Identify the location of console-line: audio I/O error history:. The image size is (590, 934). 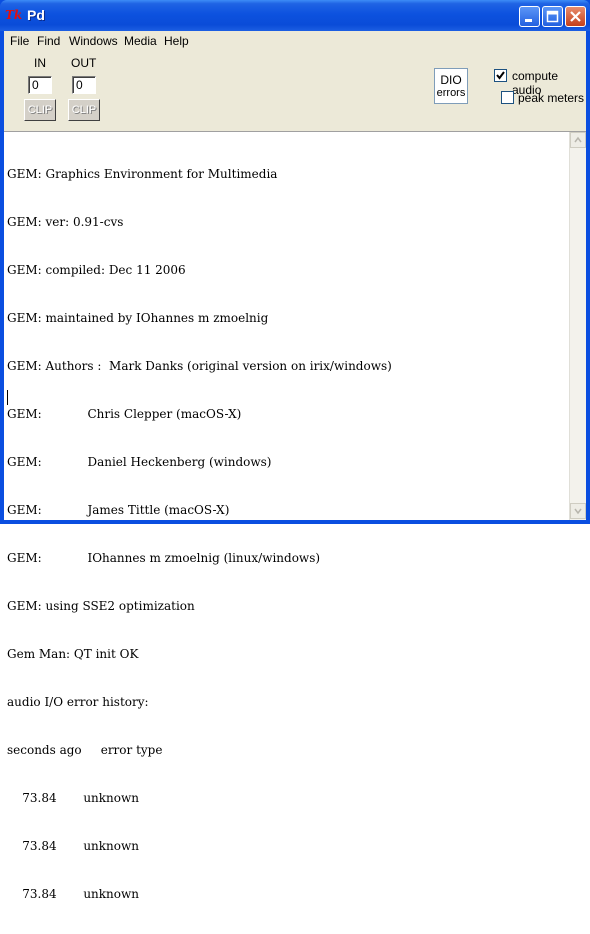
(78, 702).